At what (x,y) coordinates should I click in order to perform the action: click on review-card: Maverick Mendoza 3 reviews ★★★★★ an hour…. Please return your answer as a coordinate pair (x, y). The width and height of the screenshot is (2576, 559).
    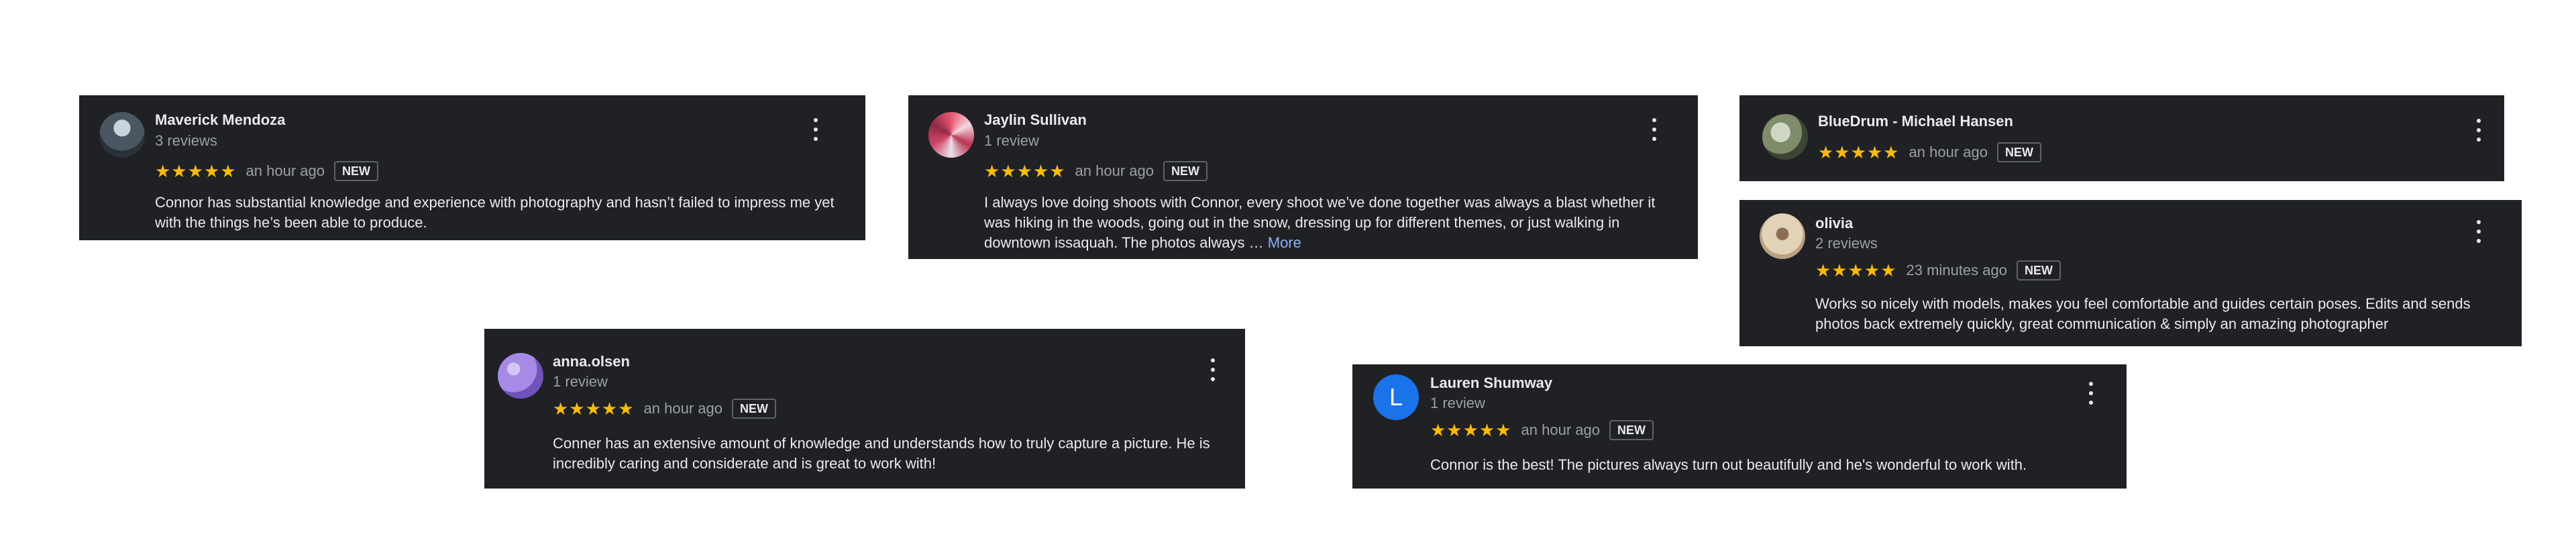
    Looking at the image, I should click on (472, 168).